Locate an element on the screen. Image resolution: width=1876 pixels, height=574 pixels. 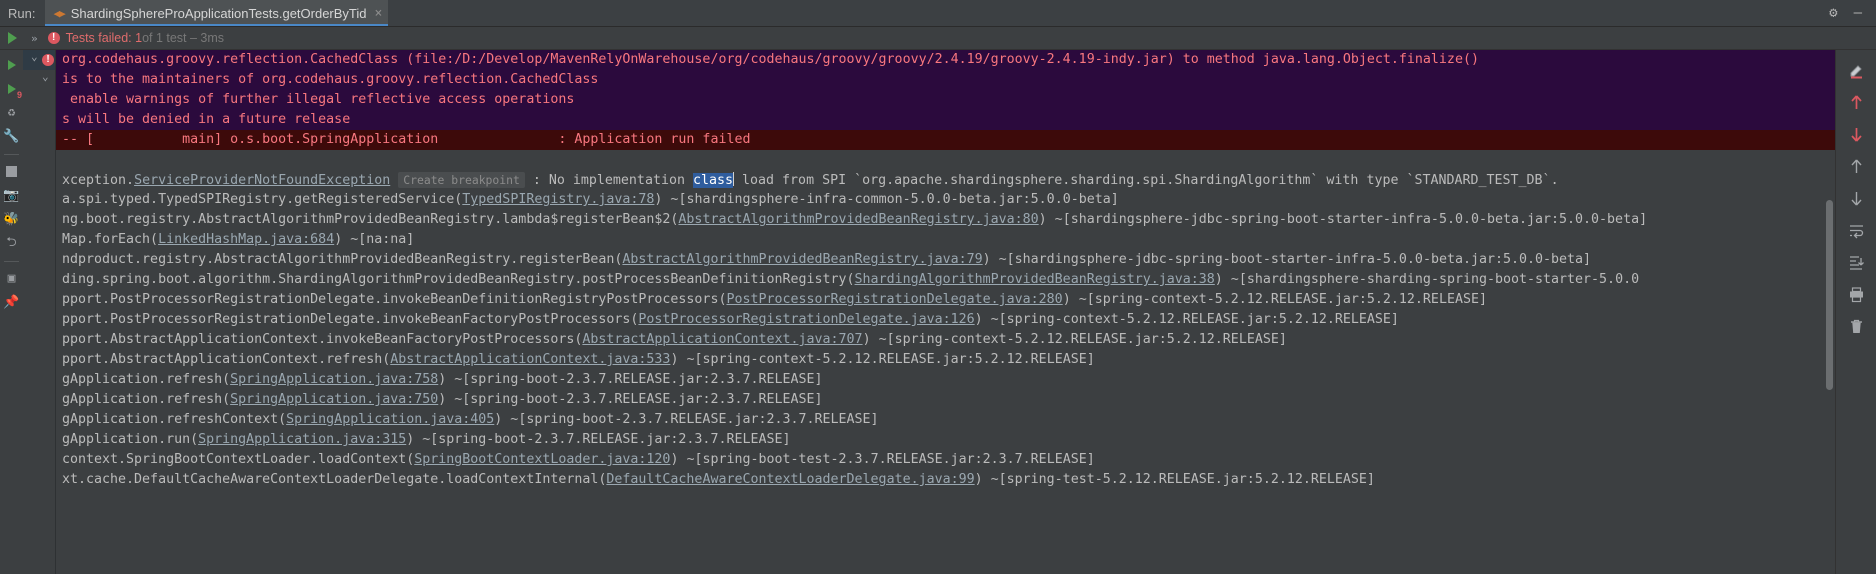
create-breakpoint-hint: Create breakpoint is located at coordinates (461, 180).